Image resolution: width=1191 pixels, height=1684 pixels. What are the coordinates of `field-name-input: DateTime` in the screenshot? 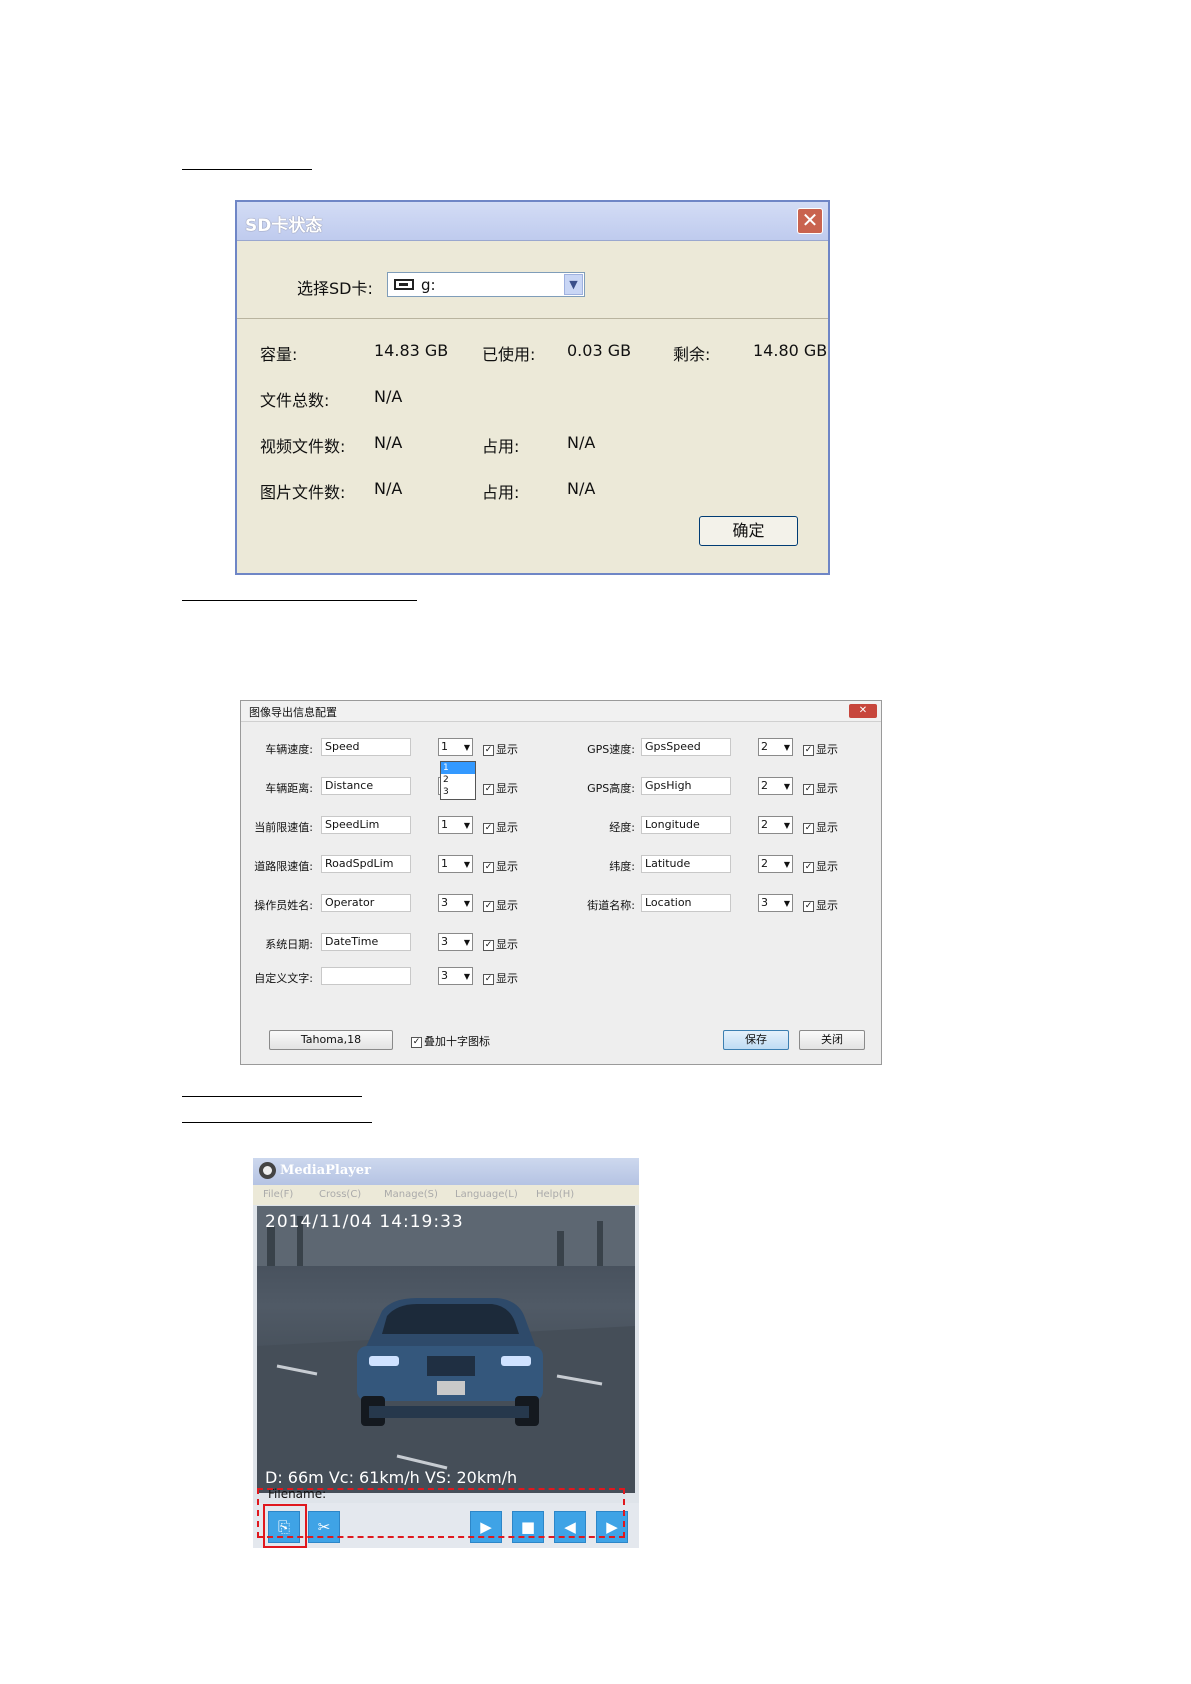 It's located at (366, 942).